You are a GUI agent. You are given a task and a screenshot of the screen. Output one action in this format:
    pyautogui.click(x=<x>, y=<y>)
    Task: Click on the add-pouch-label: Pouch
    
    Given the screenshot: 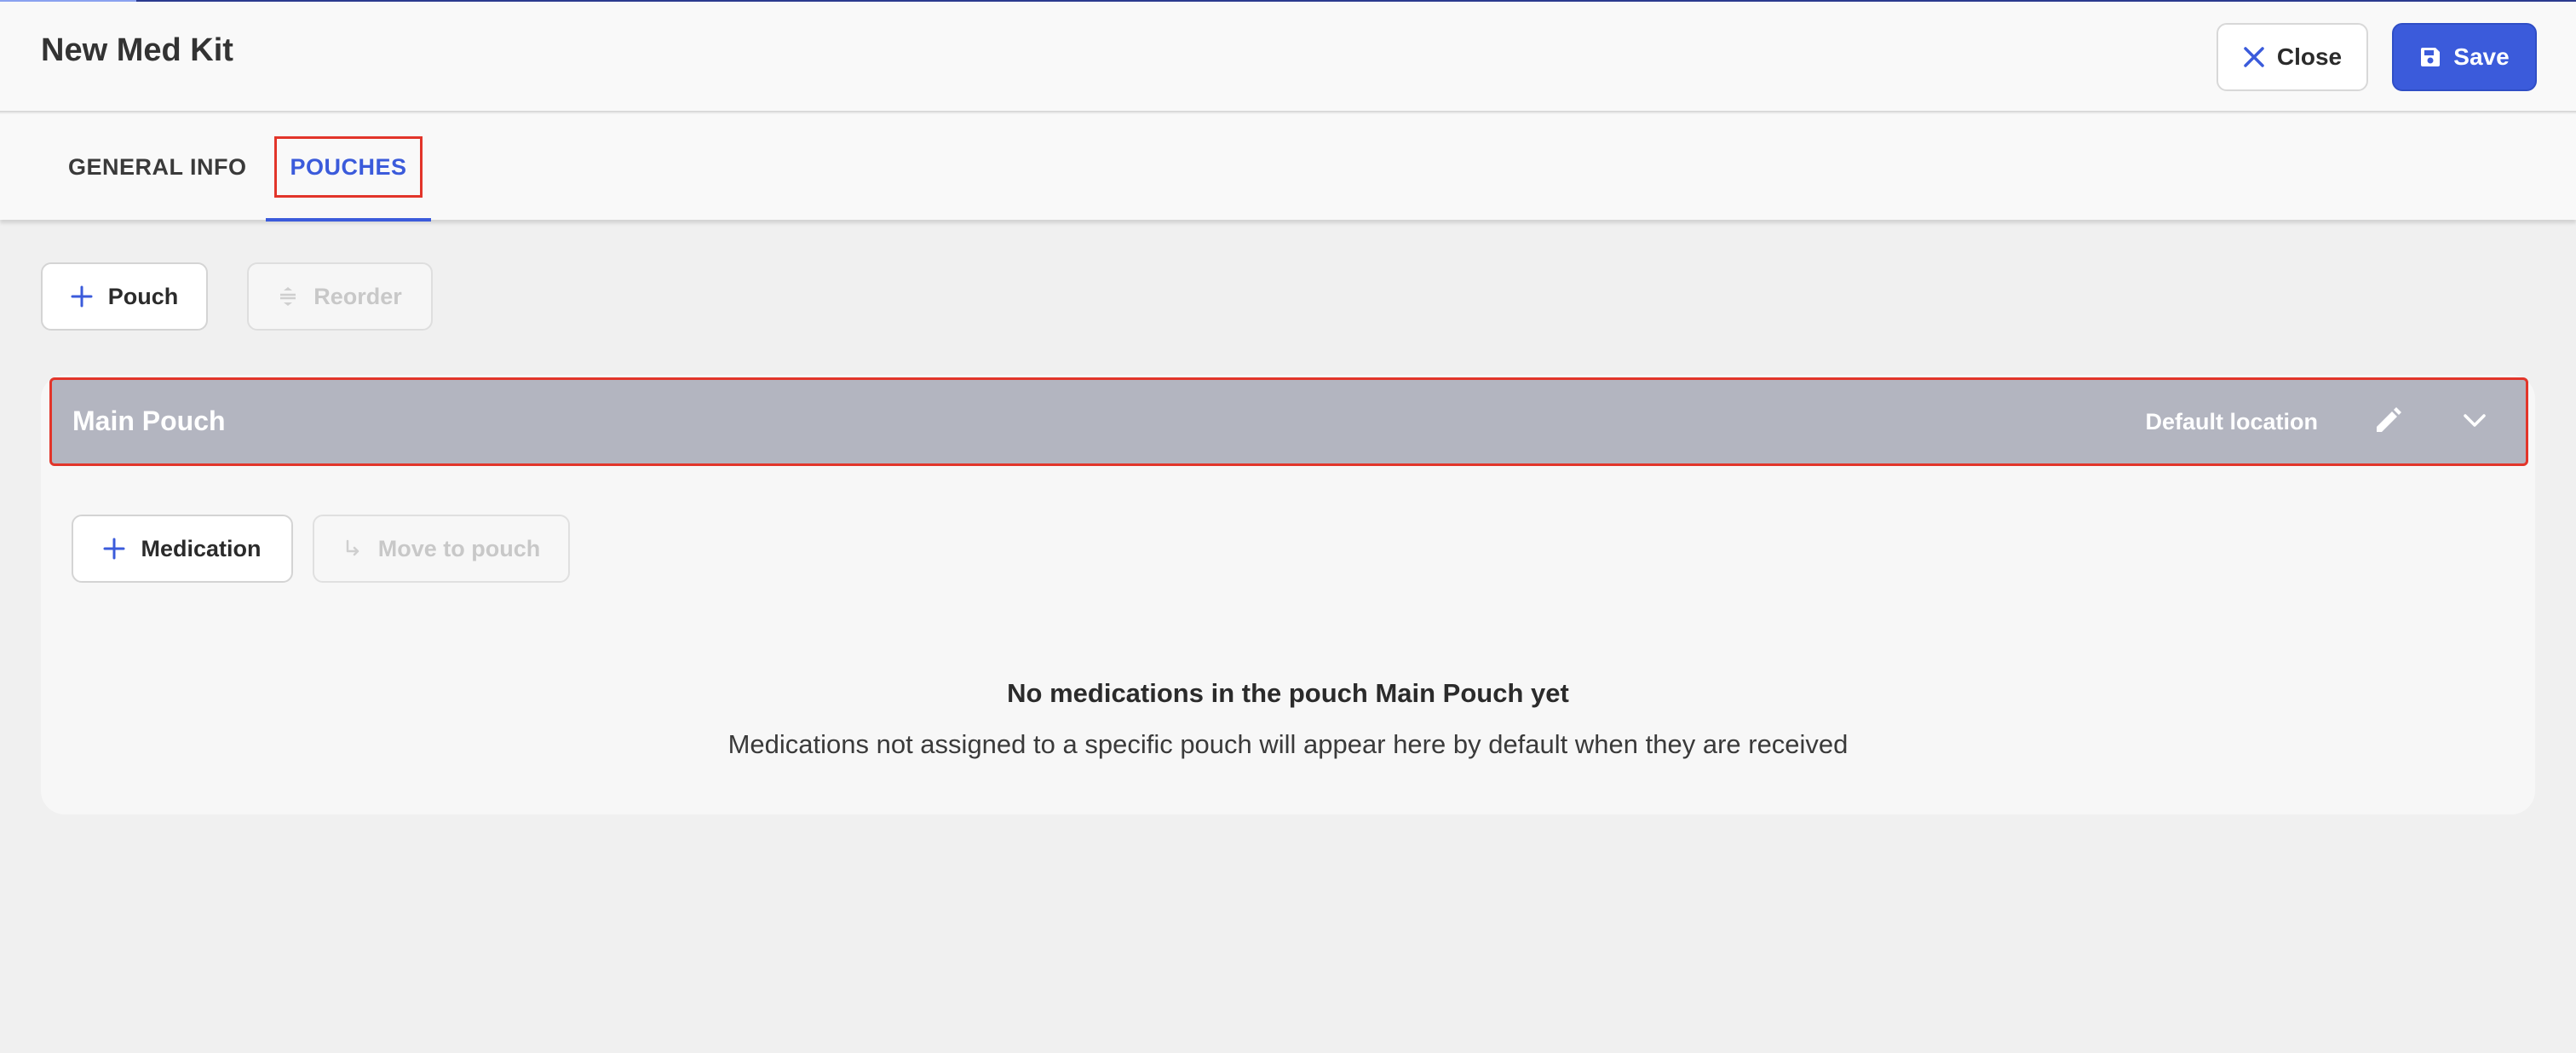 What is the action you would take?
    pyautogui.click(x=143, y=296)
    